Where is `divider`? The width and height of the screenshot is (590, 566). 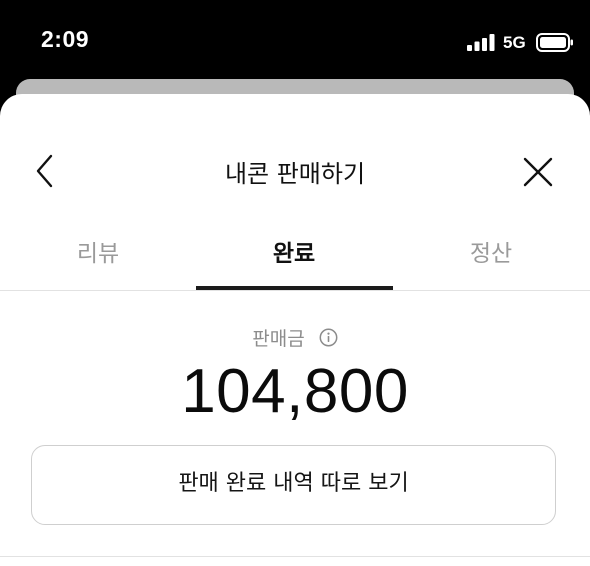 divider is located at coordinates (295, 556).